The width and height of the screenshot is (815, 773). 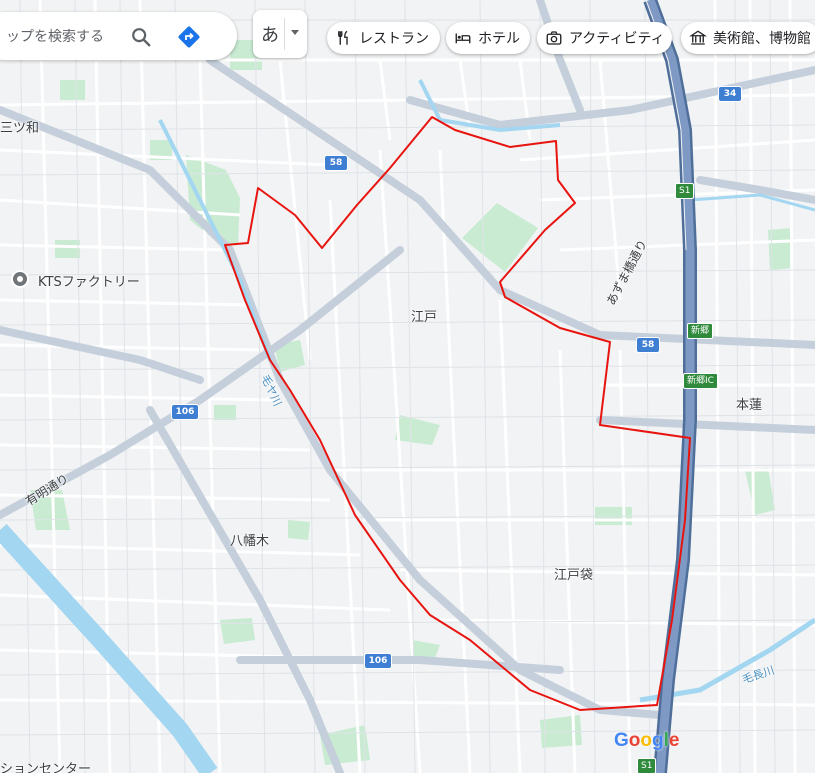 What do you see at coordinates (700, 381) in the screenshot?
I see `shingo-ic-shield: 新郷IC` at bounding box center [700, 381].